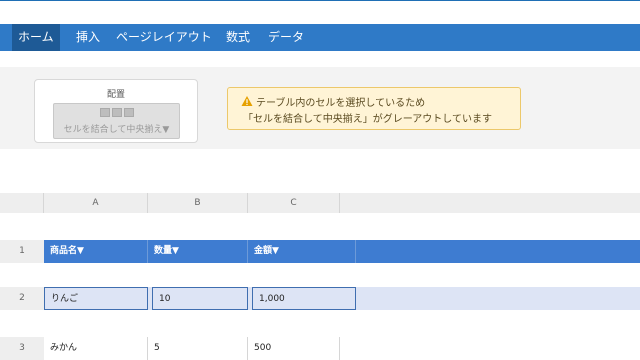 The image size is (640, 360). I want to click on table-row: 3 みかん 5 500, so click(320, 348).